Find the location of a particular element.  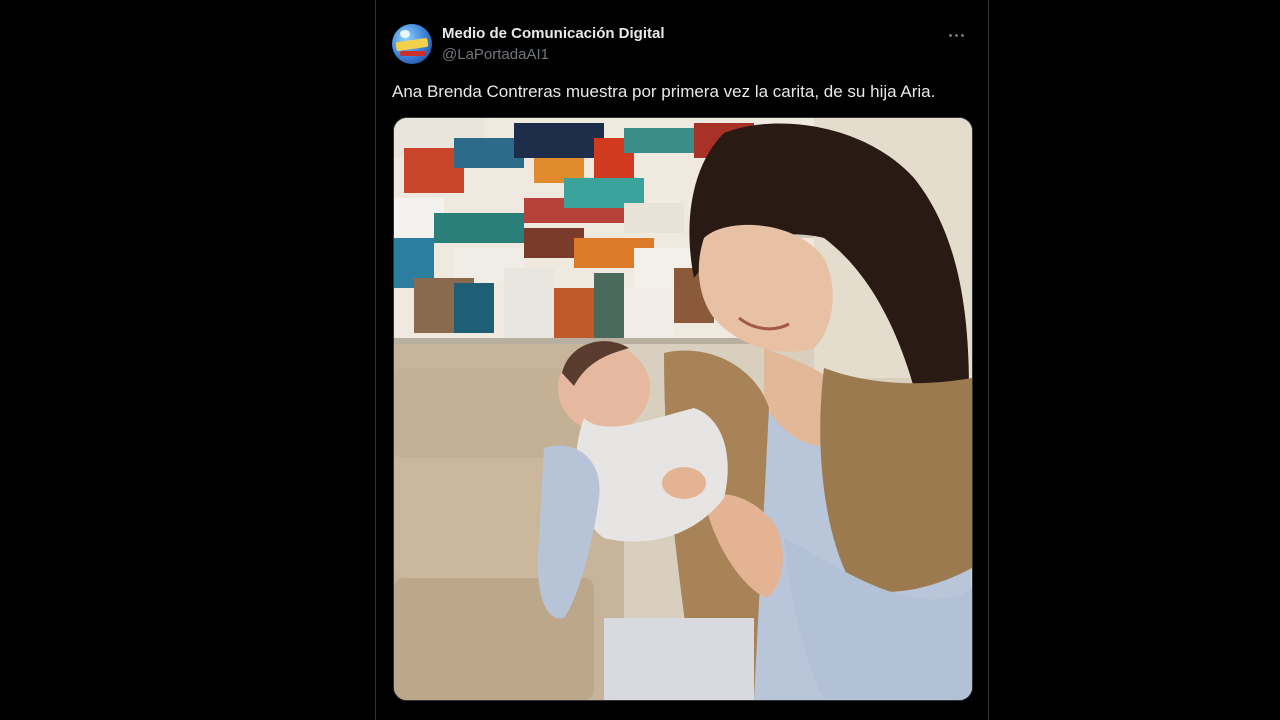

avatar-logo-stripe is located at coordinates (413, 53).